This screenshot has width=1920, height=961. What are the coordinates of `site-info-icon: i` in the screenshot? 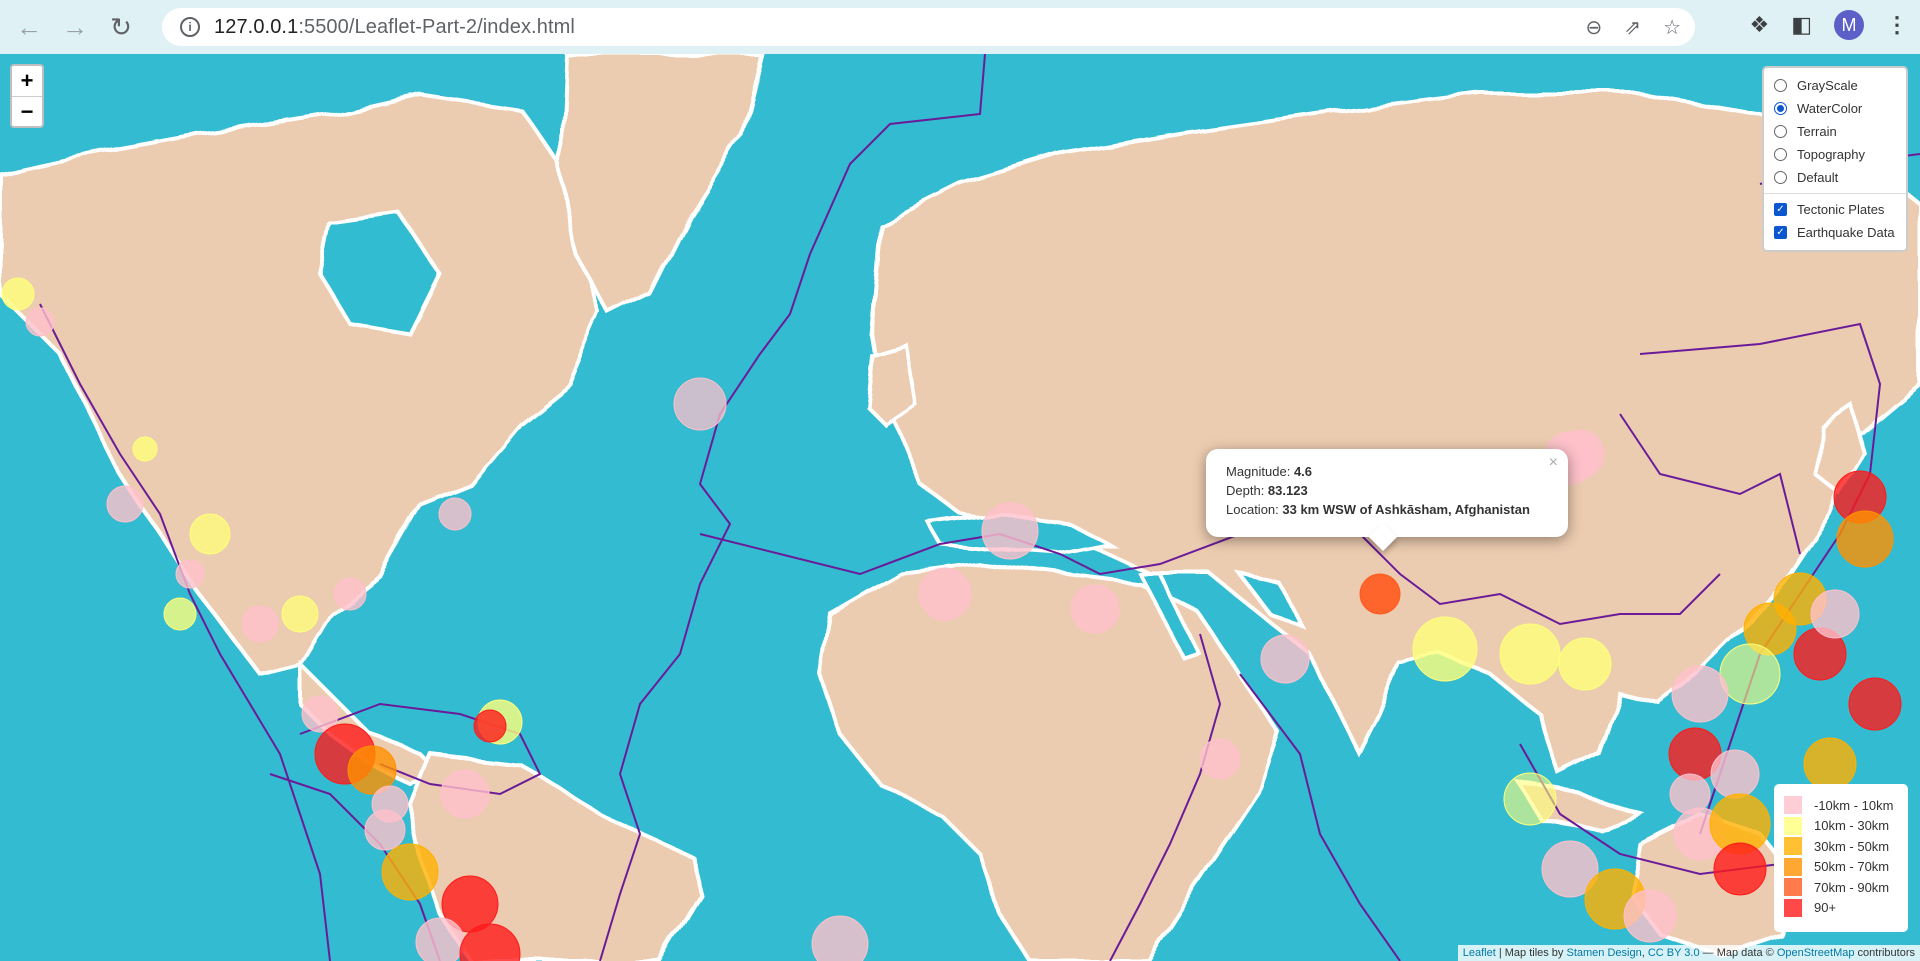 It's located at (190, 27).